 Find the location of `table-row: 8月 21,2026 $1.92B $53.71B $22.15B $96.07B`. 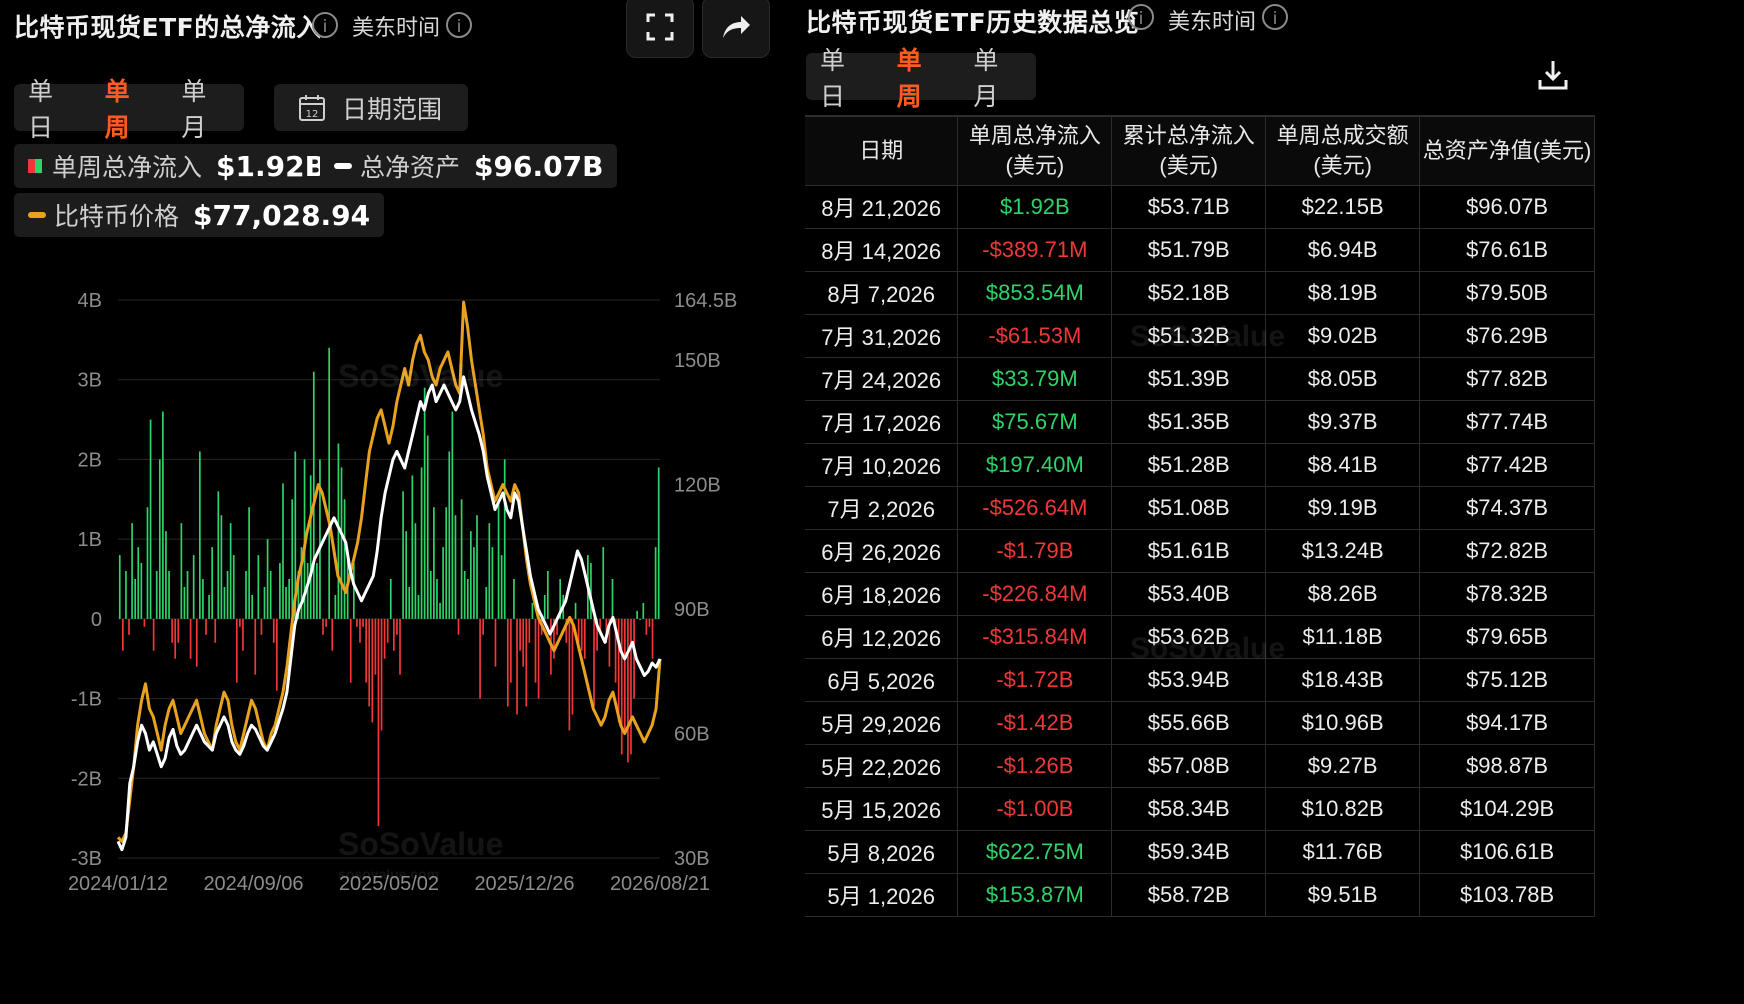

table-row: 8月 21,2026 $1.92B $53.71B $22.15B $96.07B is located at coordinates (1200, 207).